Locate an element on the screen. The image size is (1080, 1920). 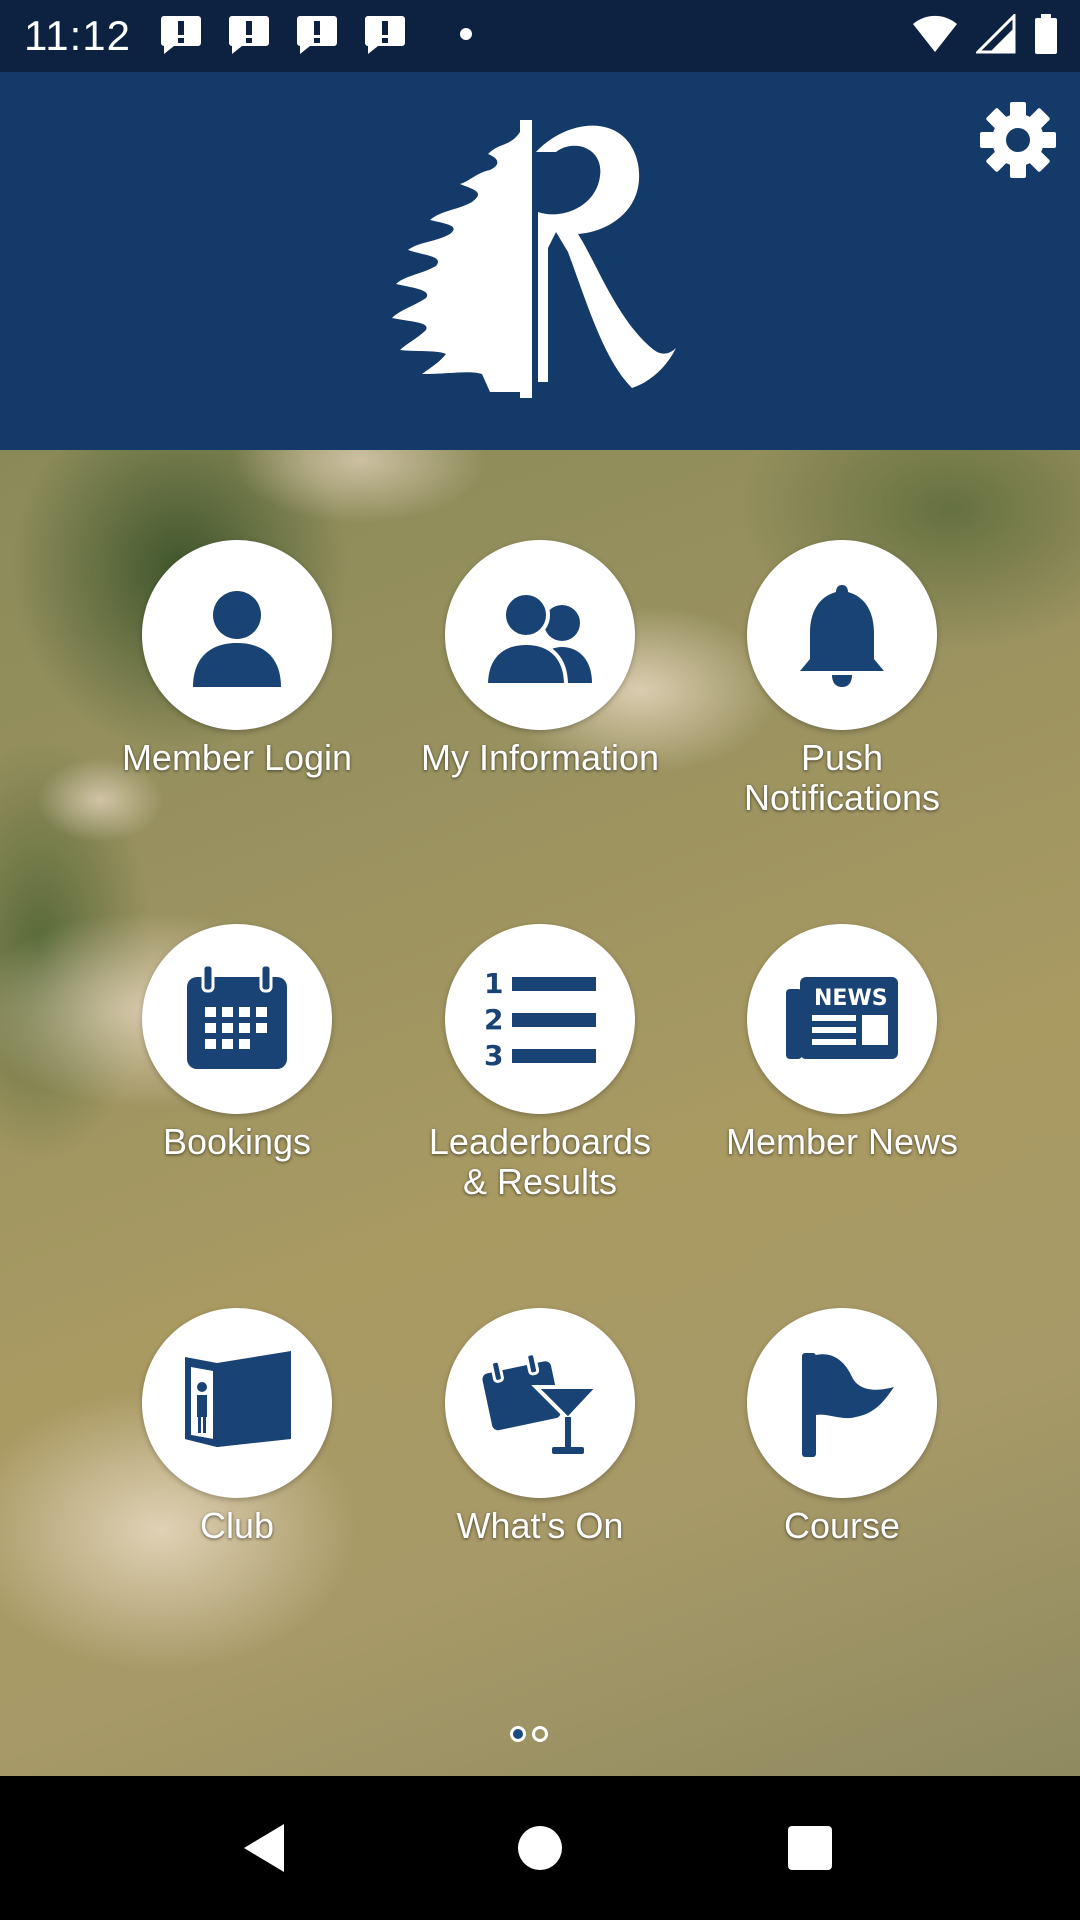
my-information-button: My Information is located at coordinates (540, 659).